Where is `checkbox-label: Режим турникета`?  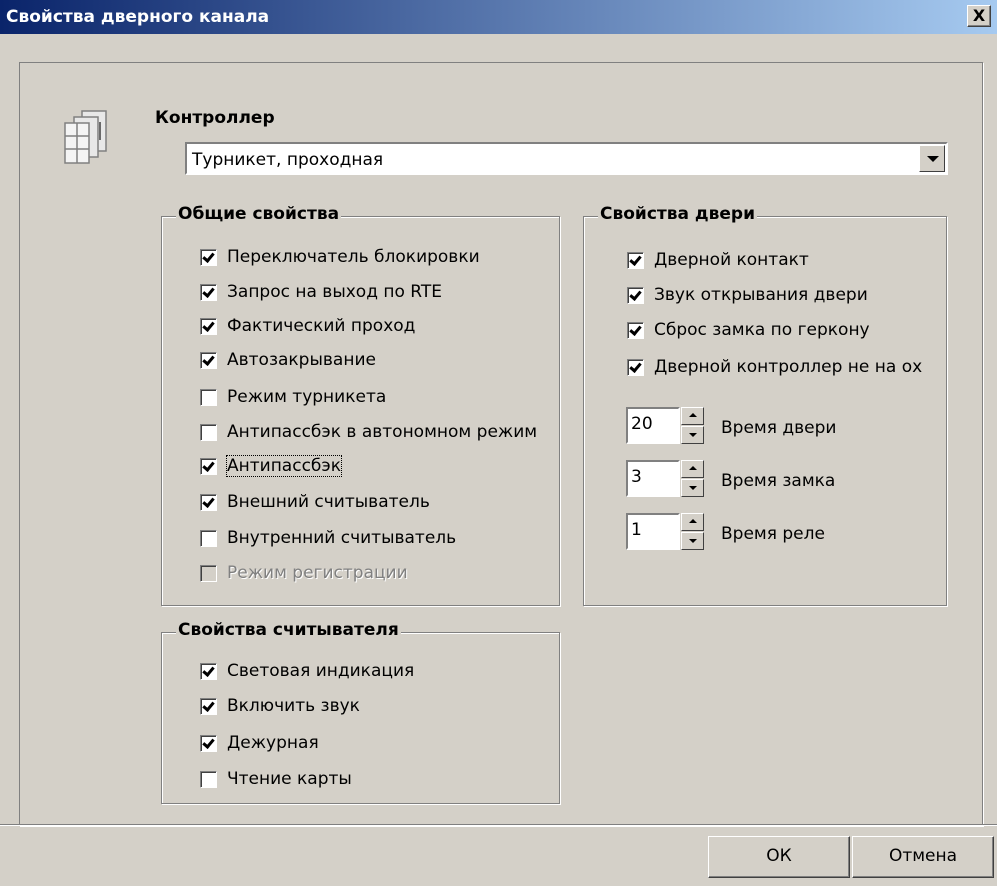
checkbox-label: Режим турникета is located at coordinates (307, 397).